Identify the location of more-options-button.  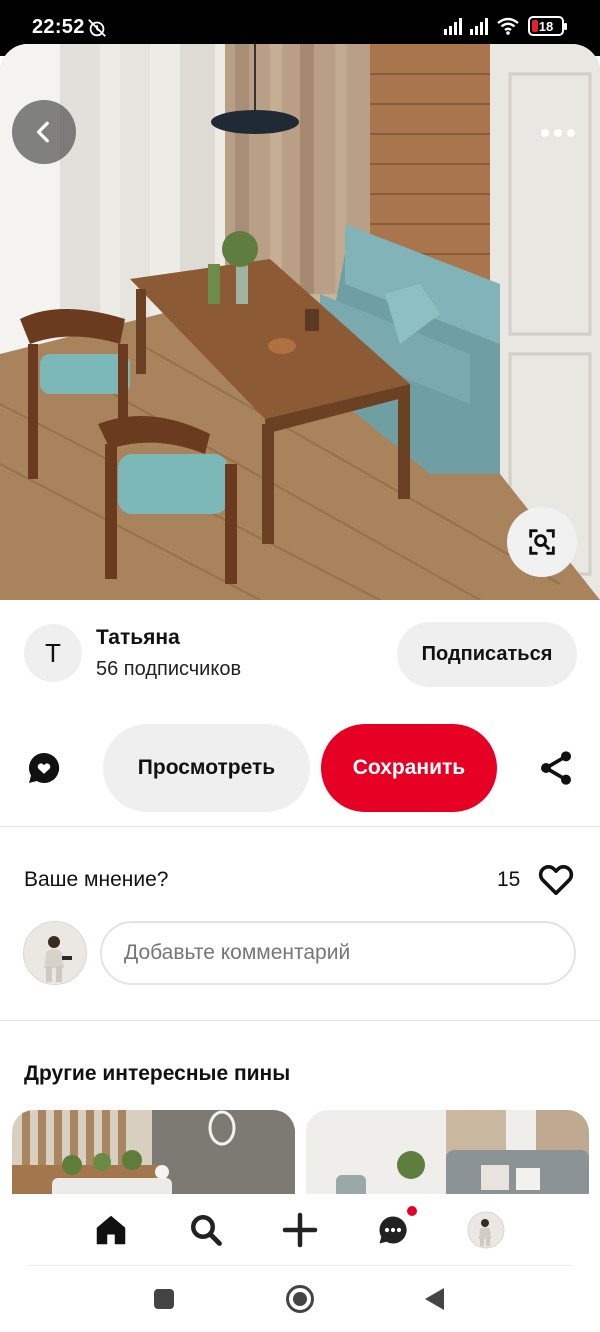
(558, 133).